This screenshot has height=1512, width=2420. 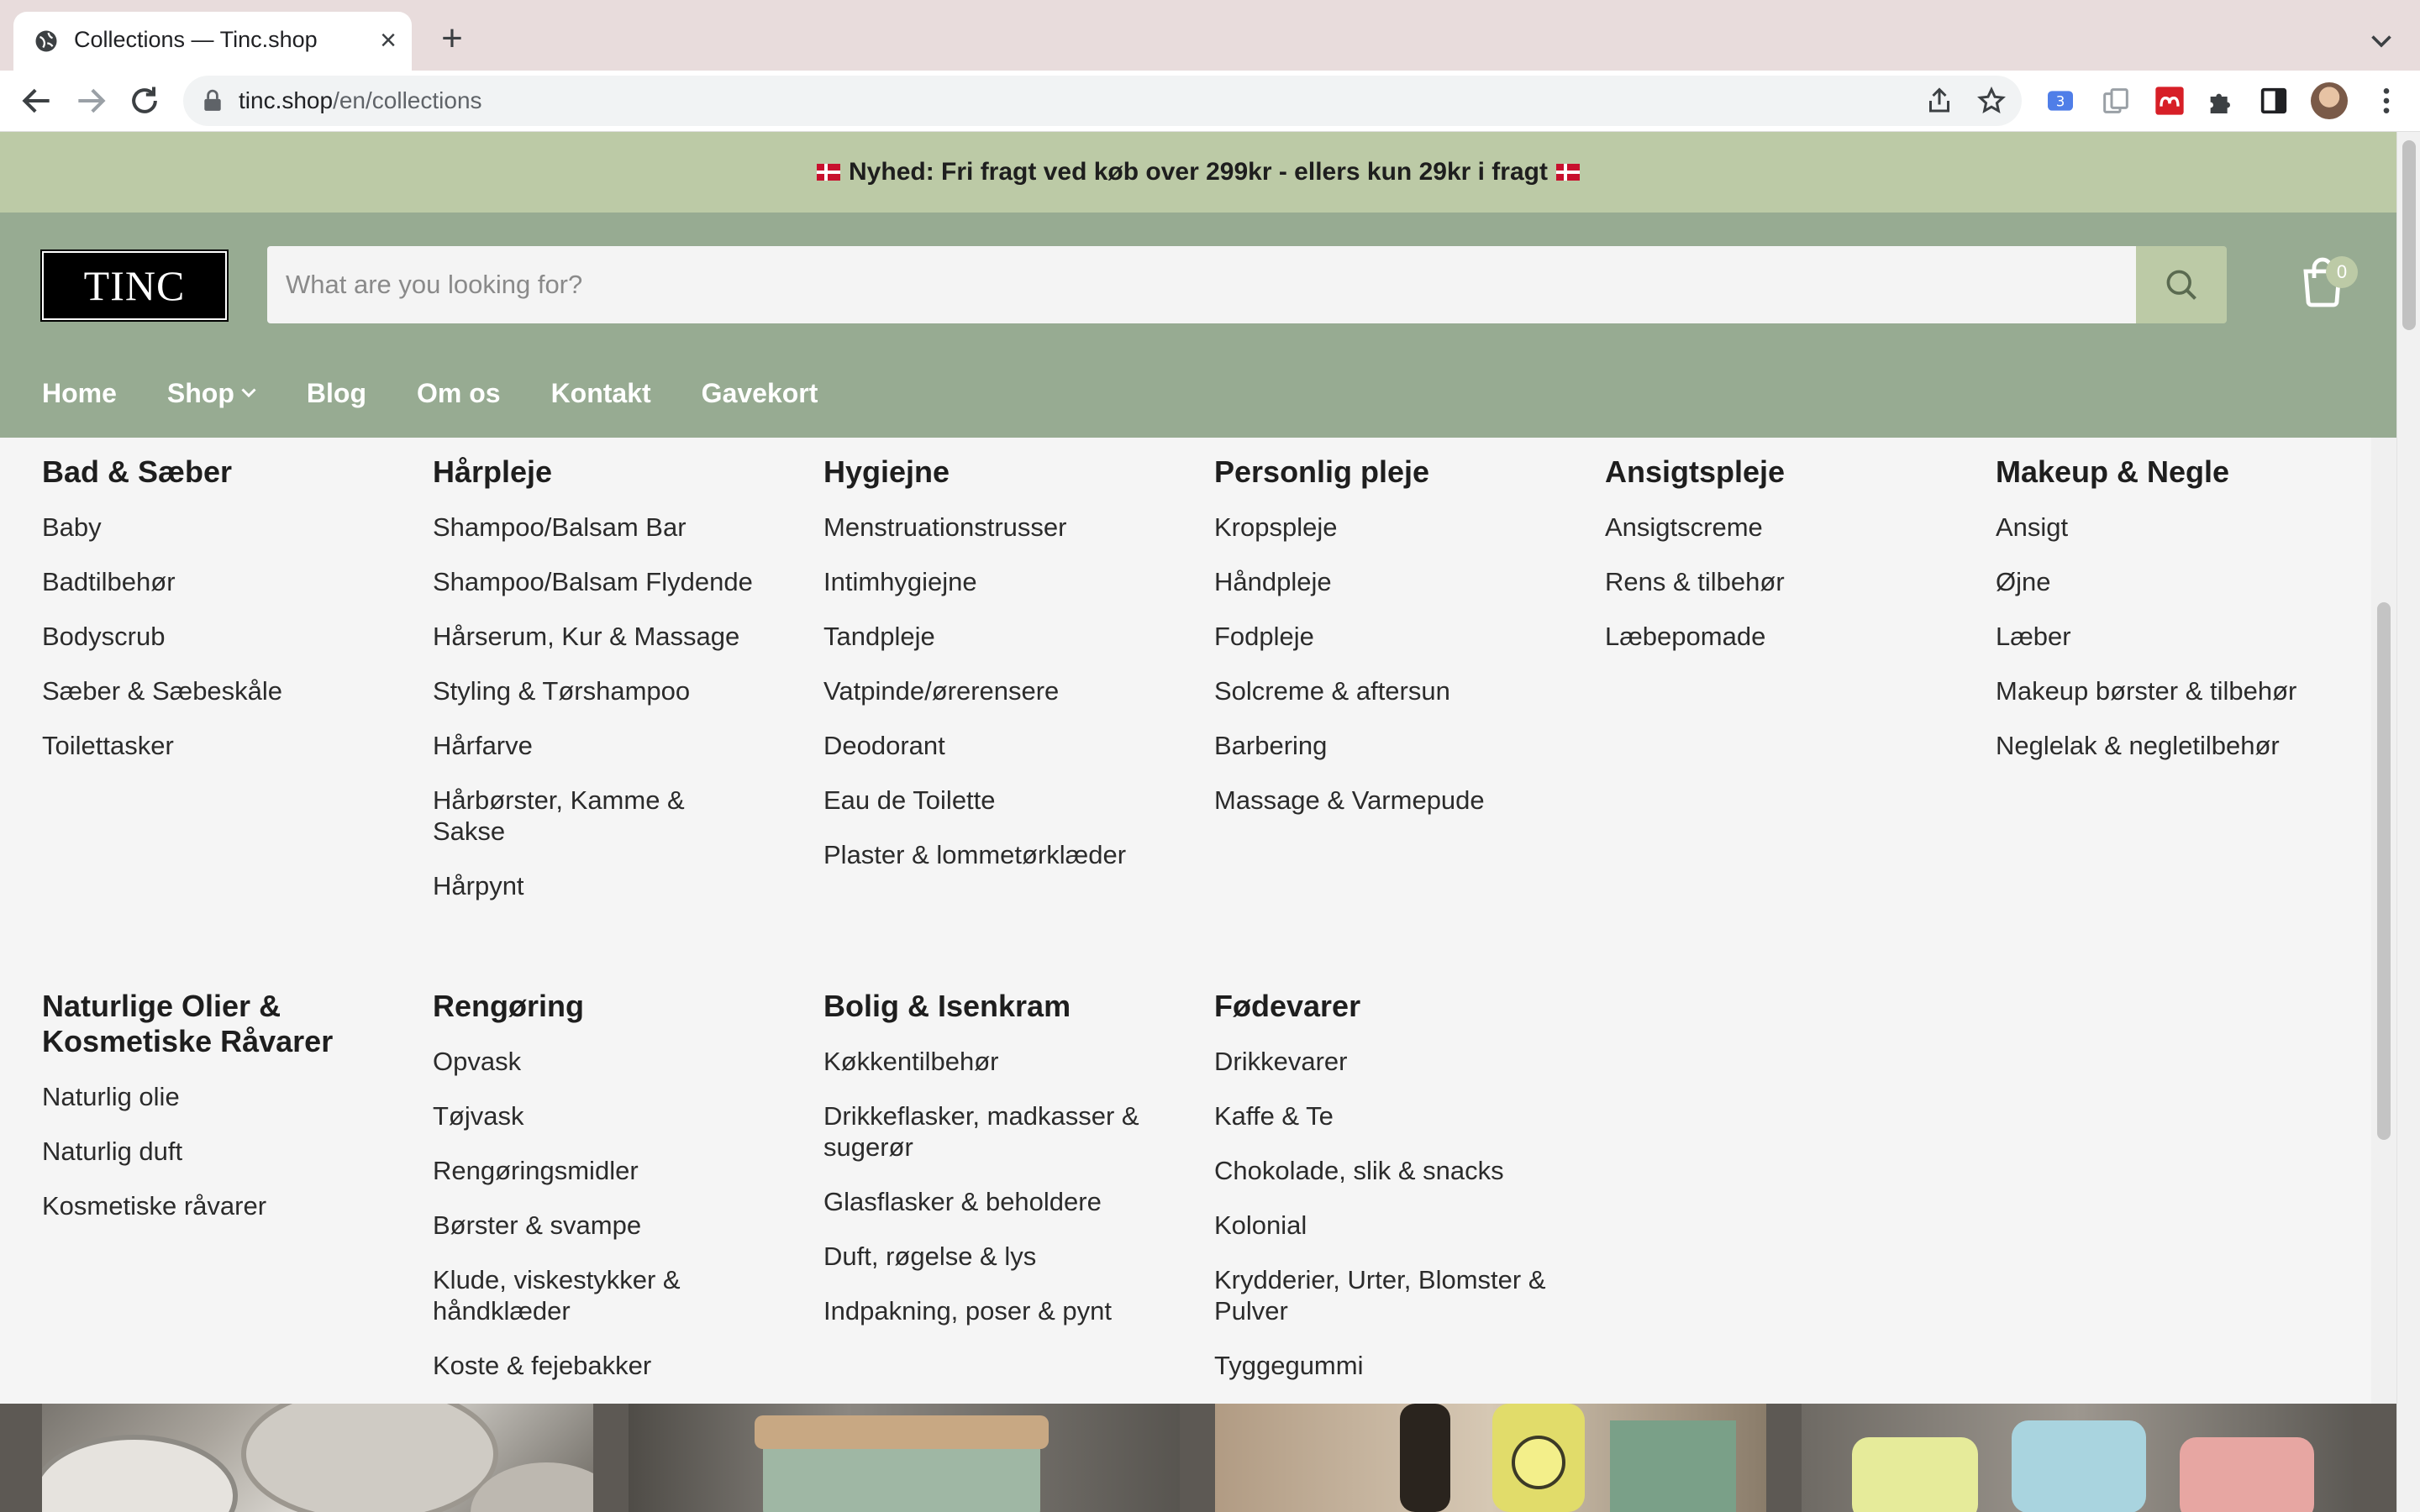 What do you see at coordinates (999, 800) in the screenshot?
I see `menu-link: Eau de Toilette` at bounding box center [999, 800].